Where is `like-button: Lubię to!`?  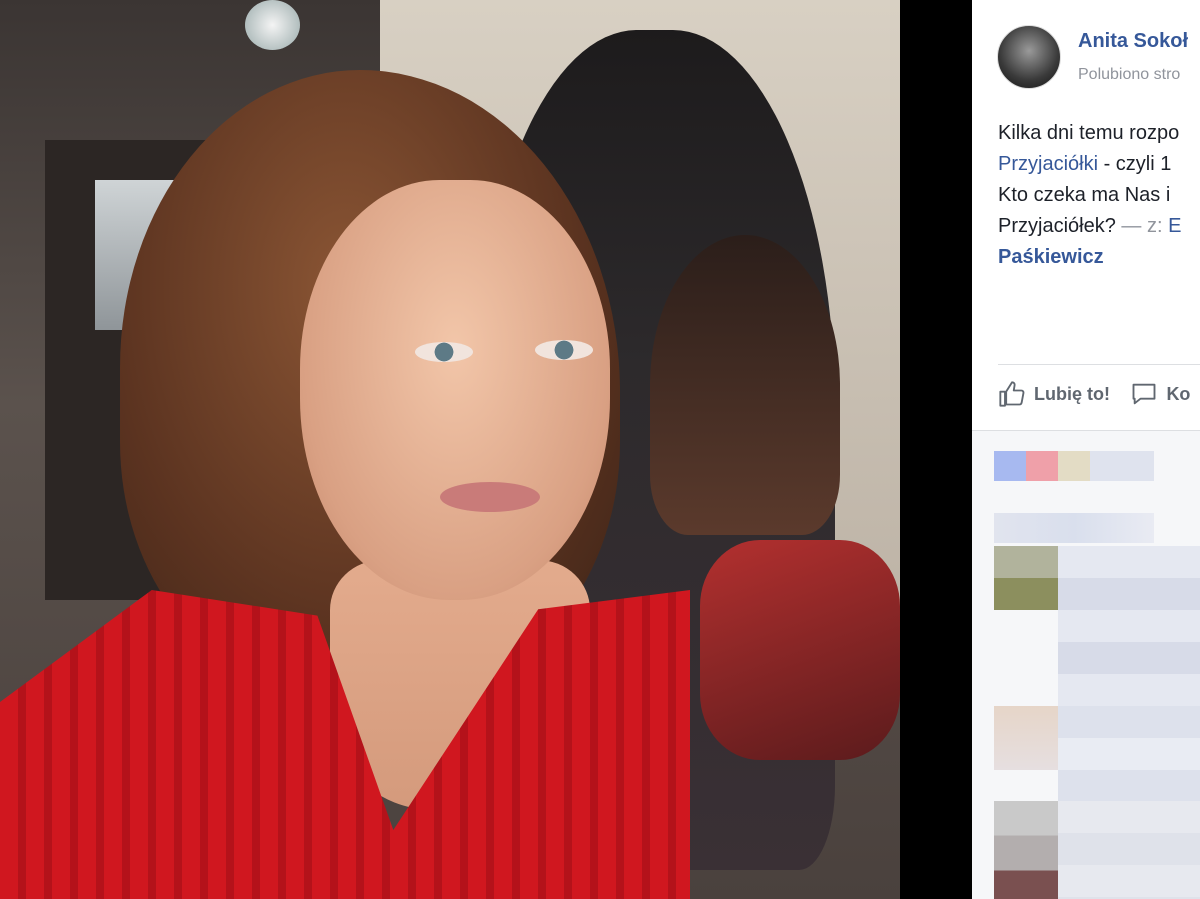 like-button: Lubię to! is located at coordinates (1054, 394).